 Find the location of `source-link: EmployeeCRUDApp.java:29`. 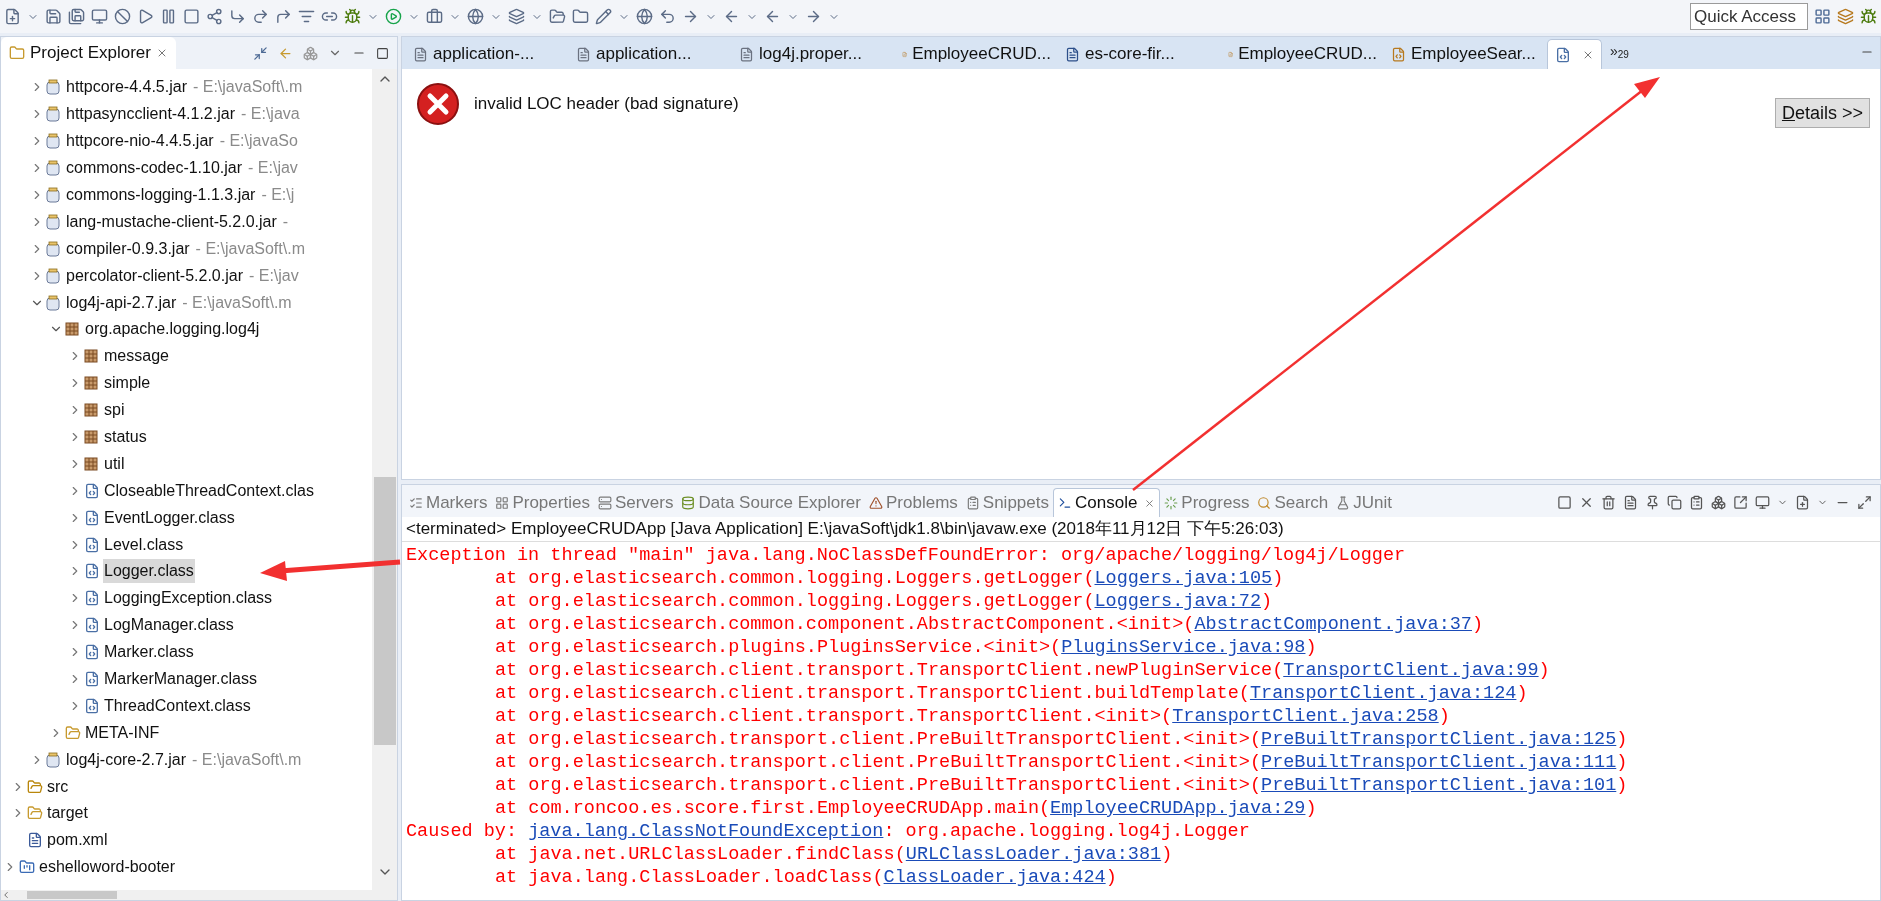

source-link: EmployeeCRUDApp.java:29 is located at coordinates (1178, 808).